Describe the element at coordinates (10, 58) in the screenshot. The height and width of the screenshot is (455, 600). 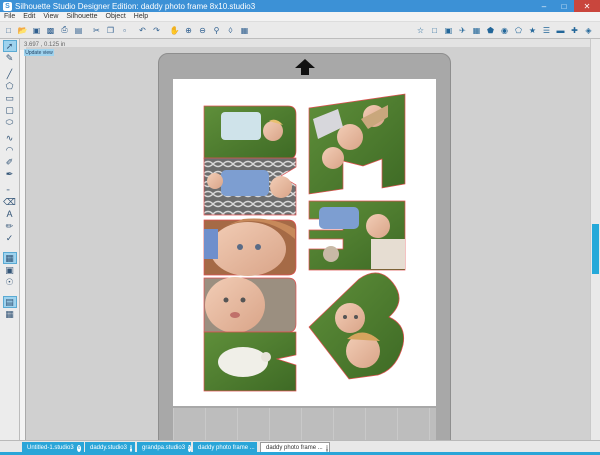
I see `edit-points-icon: ✎` at that location.